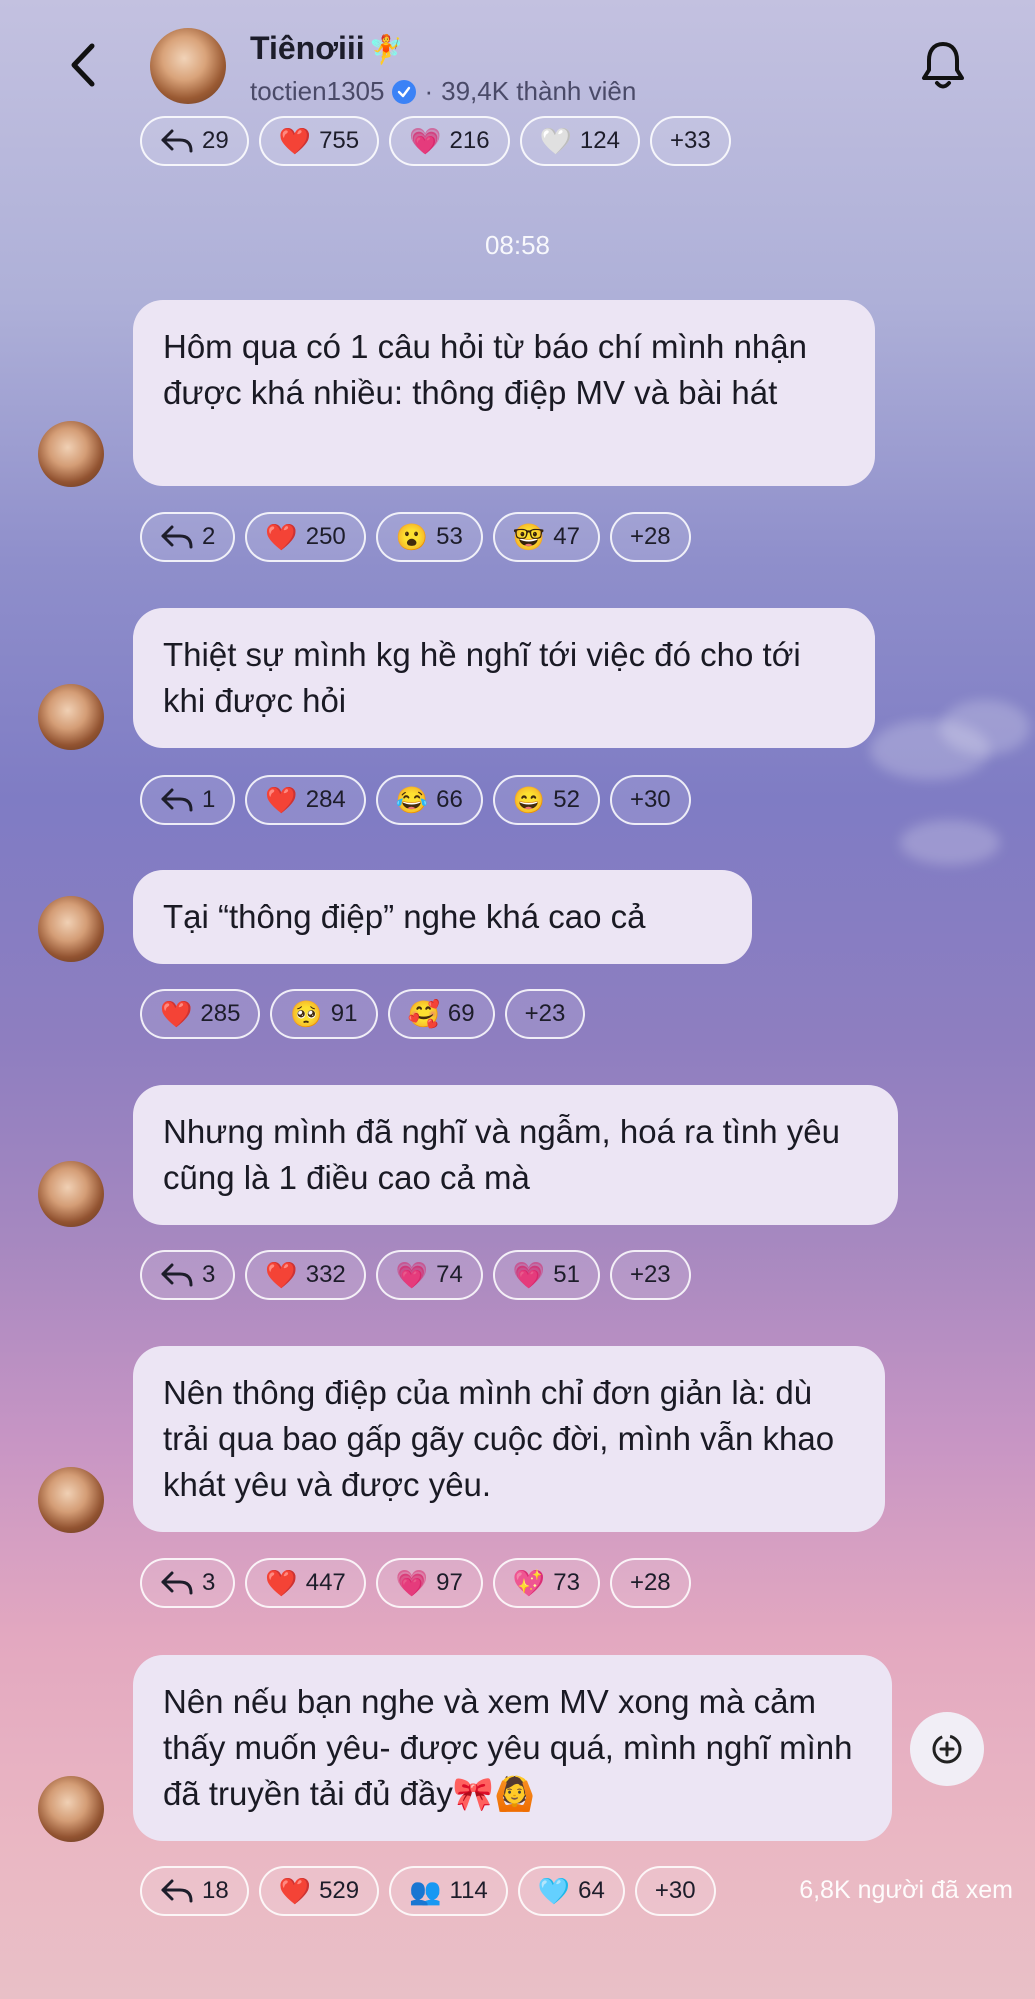 The width and height of the screenshot is (1035, 1999). Describe the element at coordinates (324, 1014) in the screenshot. I see `reaction-chip: 🥺 91` at that location.